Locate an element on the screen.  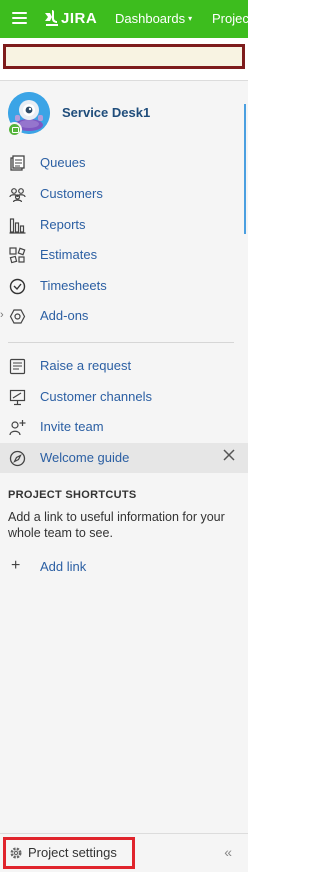
add-link-label: Add link is located at coordinates (63, 566).